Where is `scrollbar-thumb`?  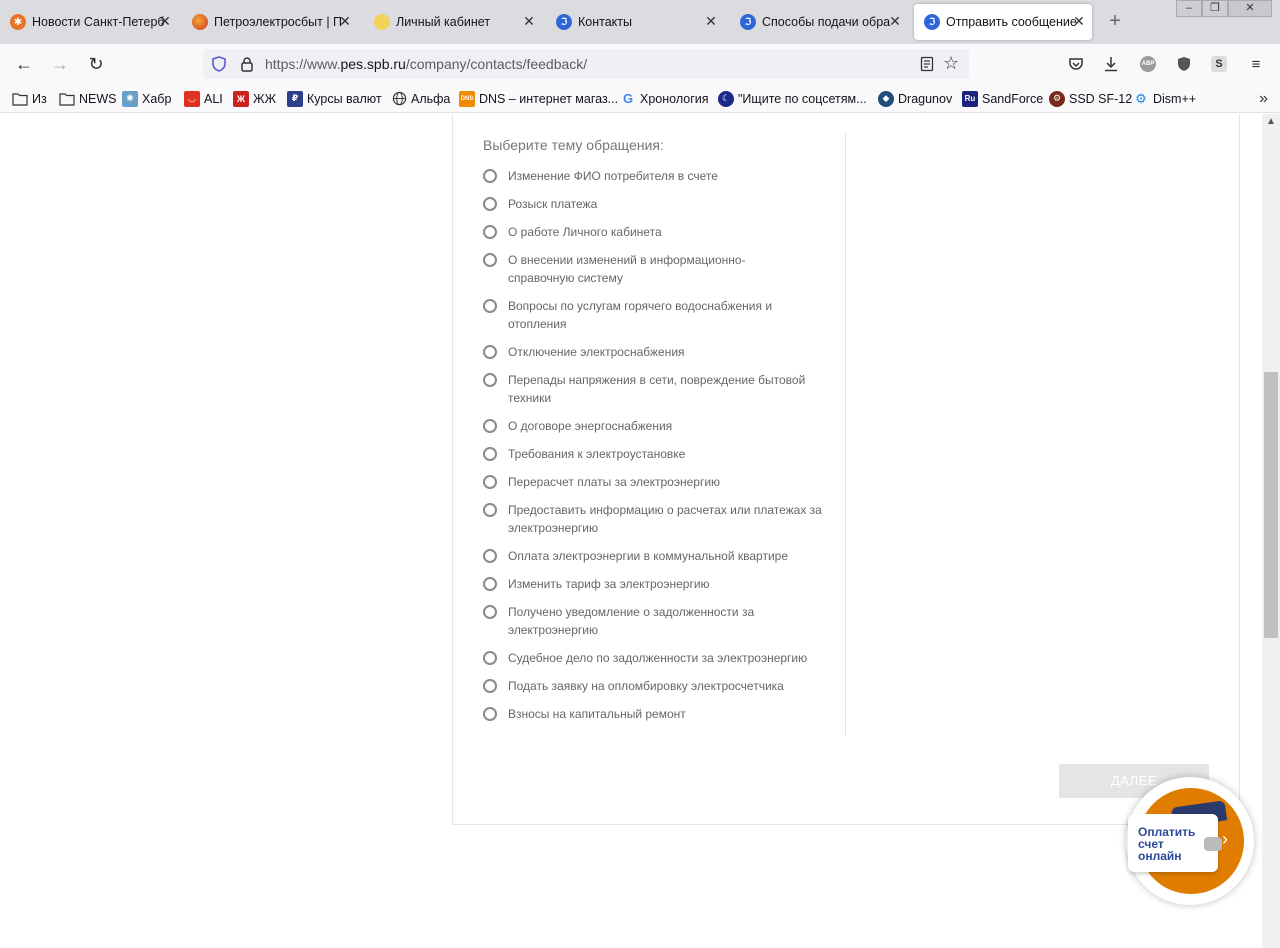
scrollbar-thumb is located at coordinates (1271, 505).